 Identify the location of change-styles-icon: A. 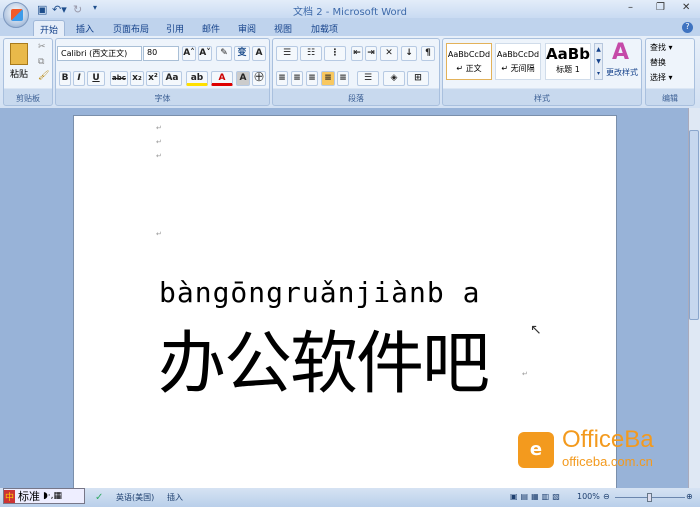
(620, 52).